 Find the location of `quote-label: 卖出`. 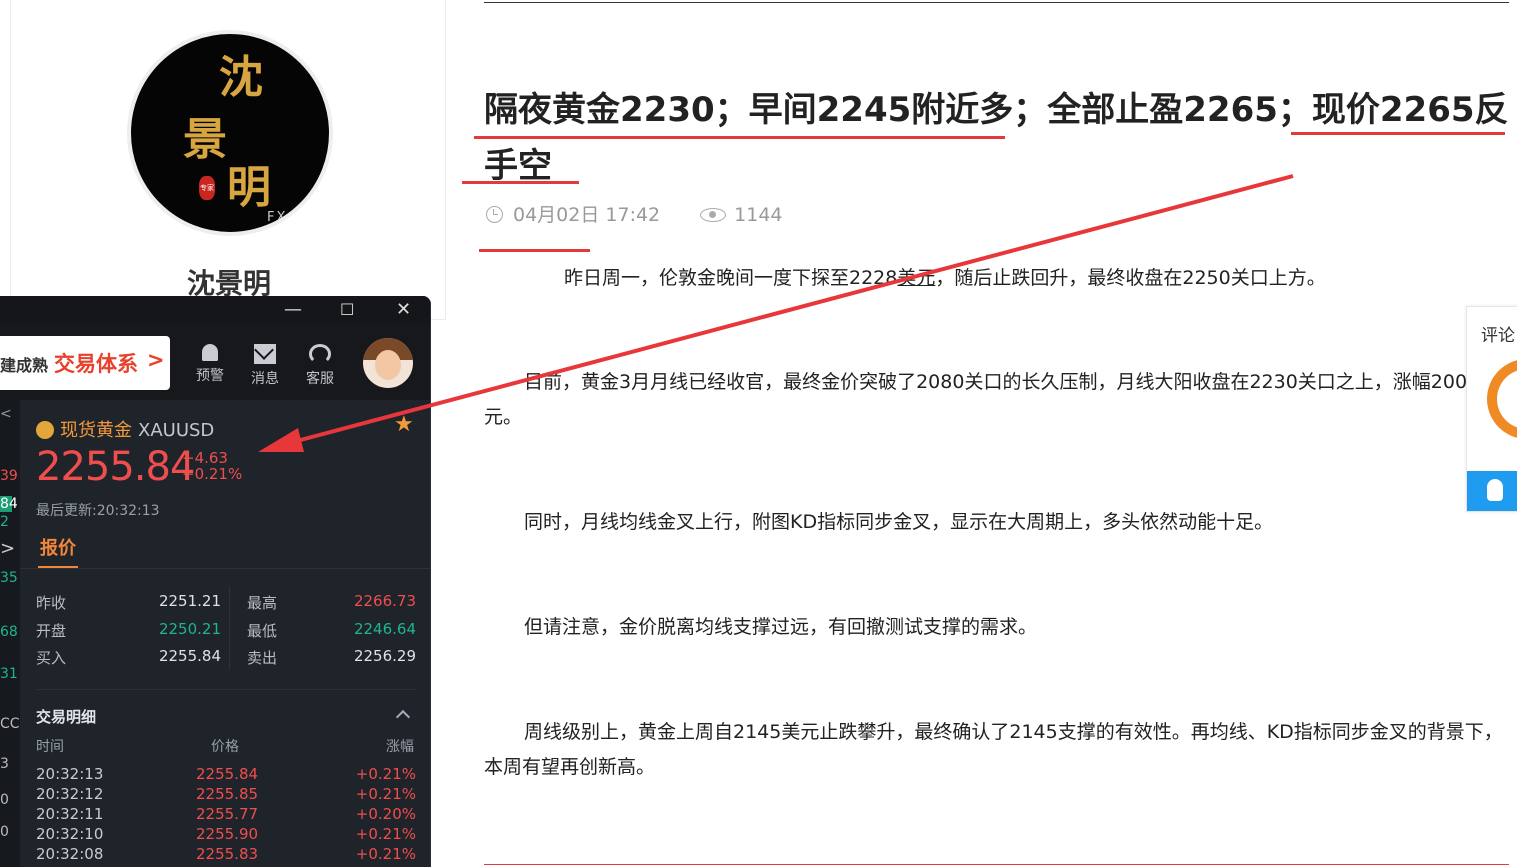

quote-label: 卖出 is located at coordinates (262, 658).